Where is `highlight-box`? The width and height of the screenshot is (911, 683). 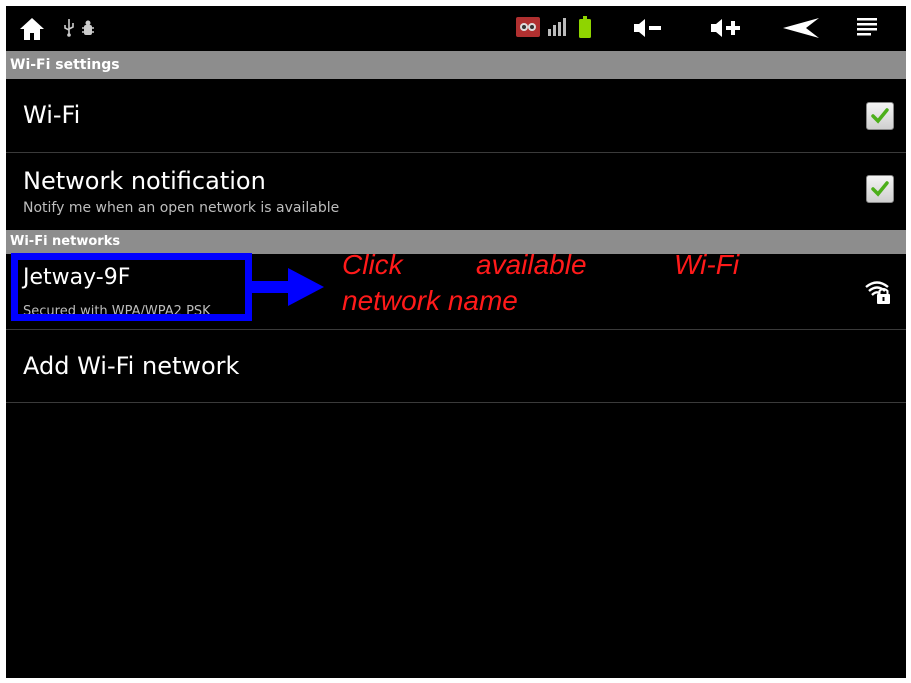 highlight-box is located at coordinates (131, 287).